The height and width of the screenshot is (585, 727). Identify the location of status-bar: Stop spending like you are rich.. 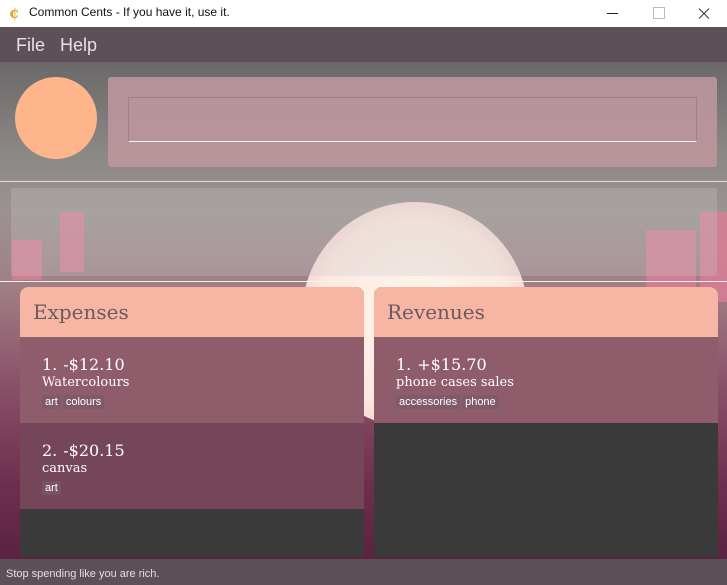
(363, 572).